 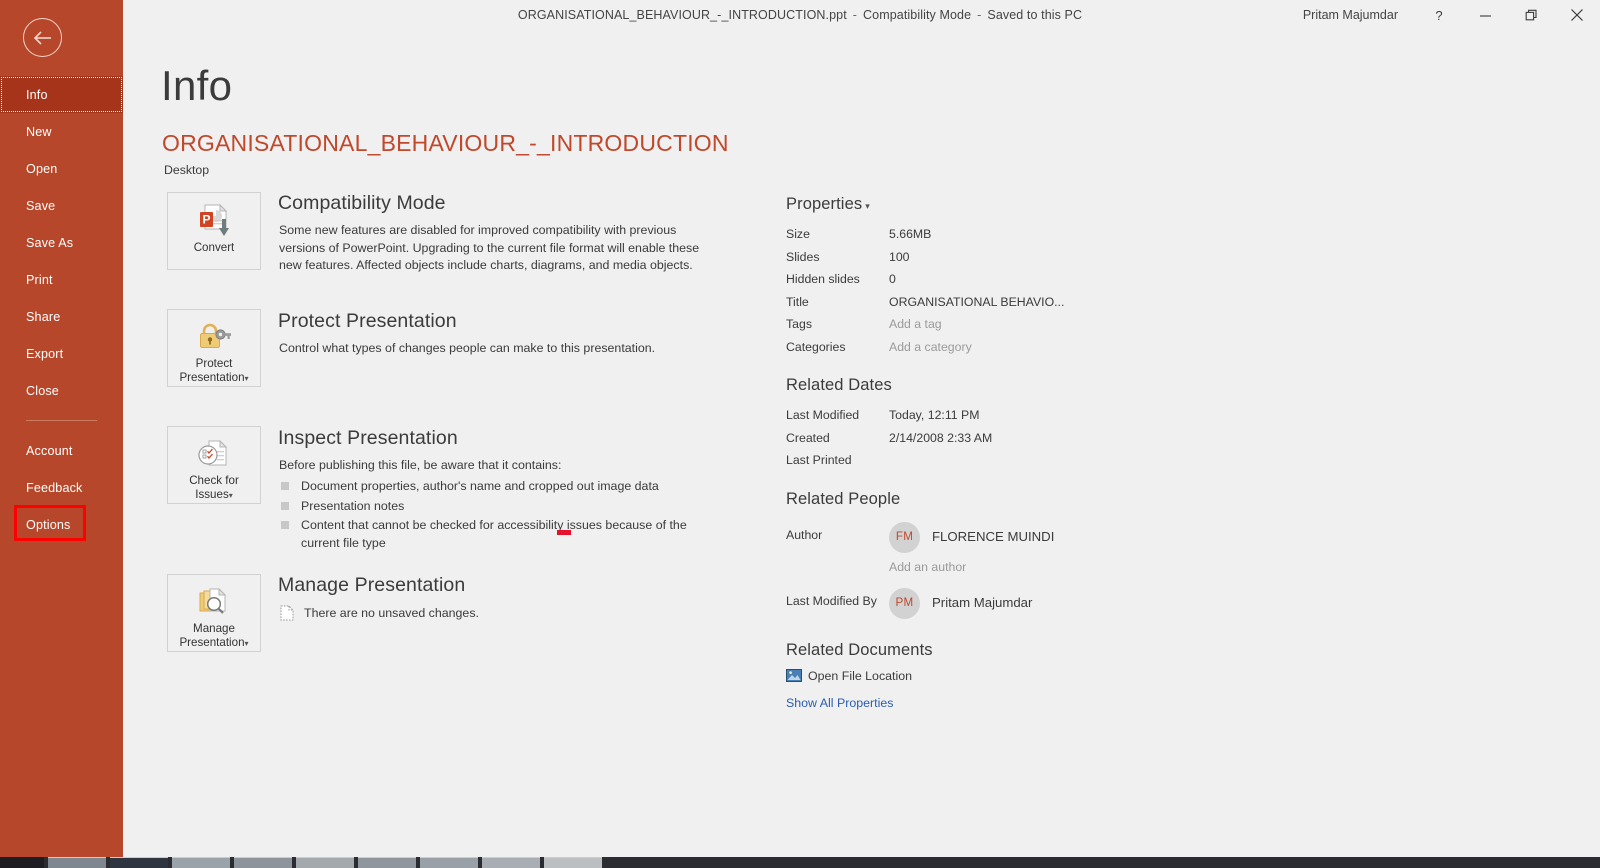 I want to click on property-key: Categories, so click(x=816, y=346).